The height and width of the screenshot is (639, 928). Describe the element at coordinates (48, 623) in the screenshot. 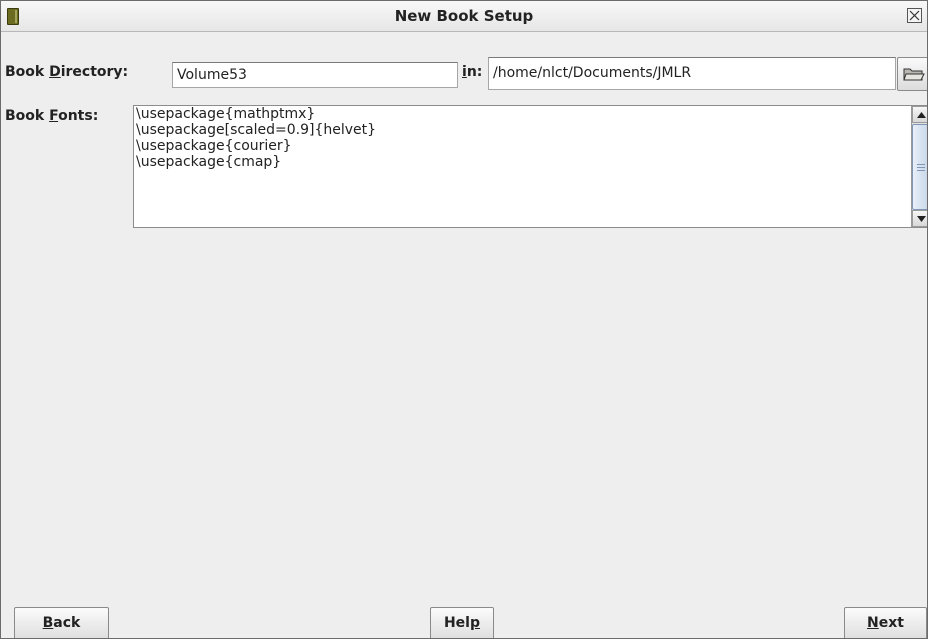

I see `back-button-mnemonic: B` at that location.